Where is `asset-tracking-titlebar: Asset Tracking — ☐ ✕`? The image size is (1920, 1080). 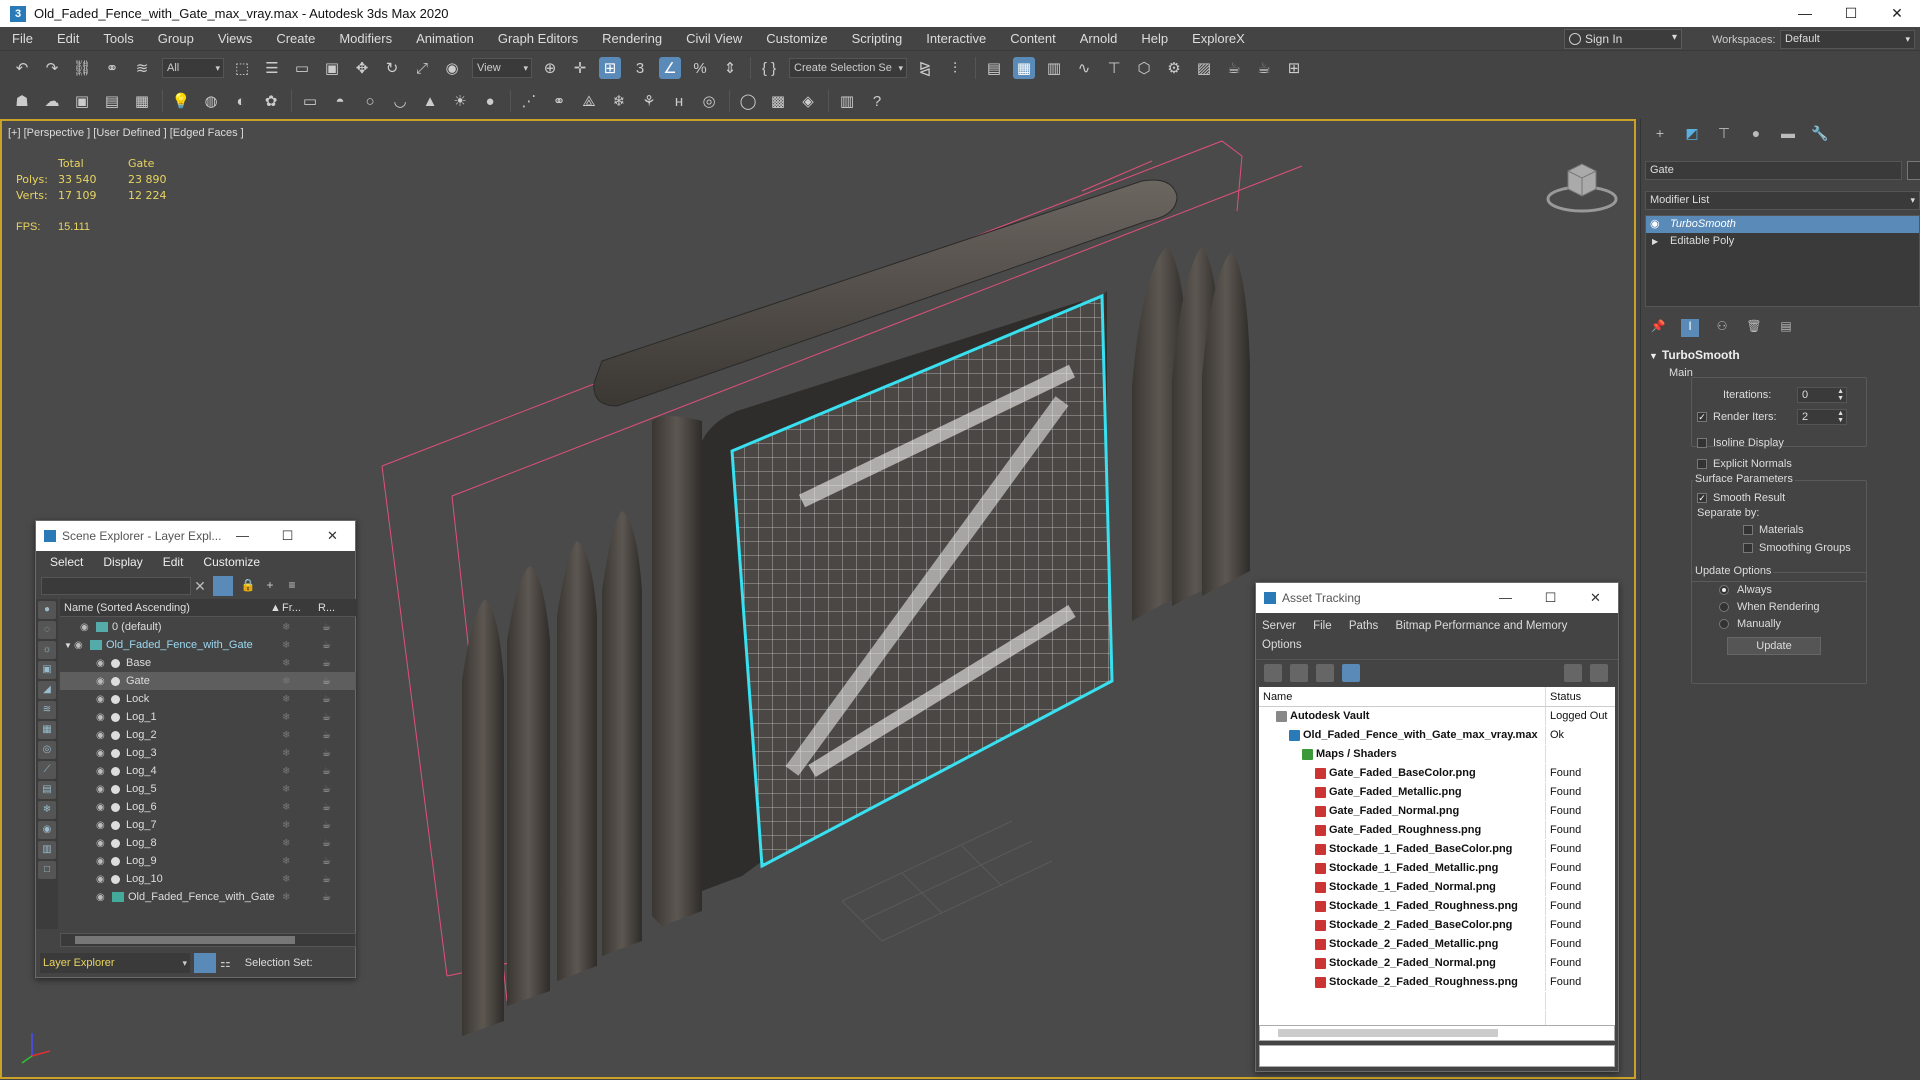
asset-tracking-titlebar: Asset Tracking — ☐ ✕ is located at coordinates (1437, 598).